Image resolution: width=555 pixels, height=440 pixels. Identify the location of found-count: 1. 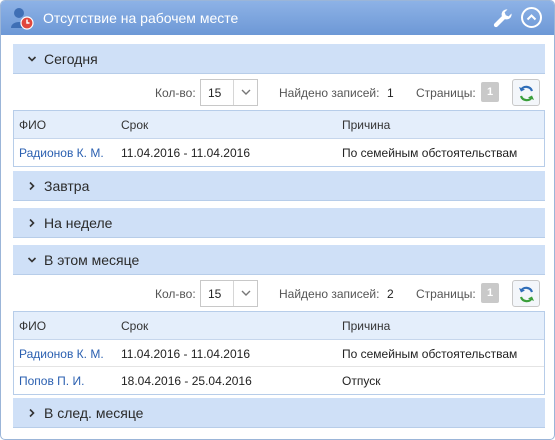
(390, 93).